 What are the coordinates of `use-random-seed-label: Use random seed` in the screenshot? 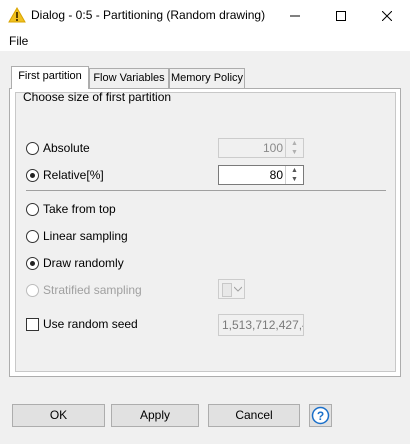 It's located at (90, 324).